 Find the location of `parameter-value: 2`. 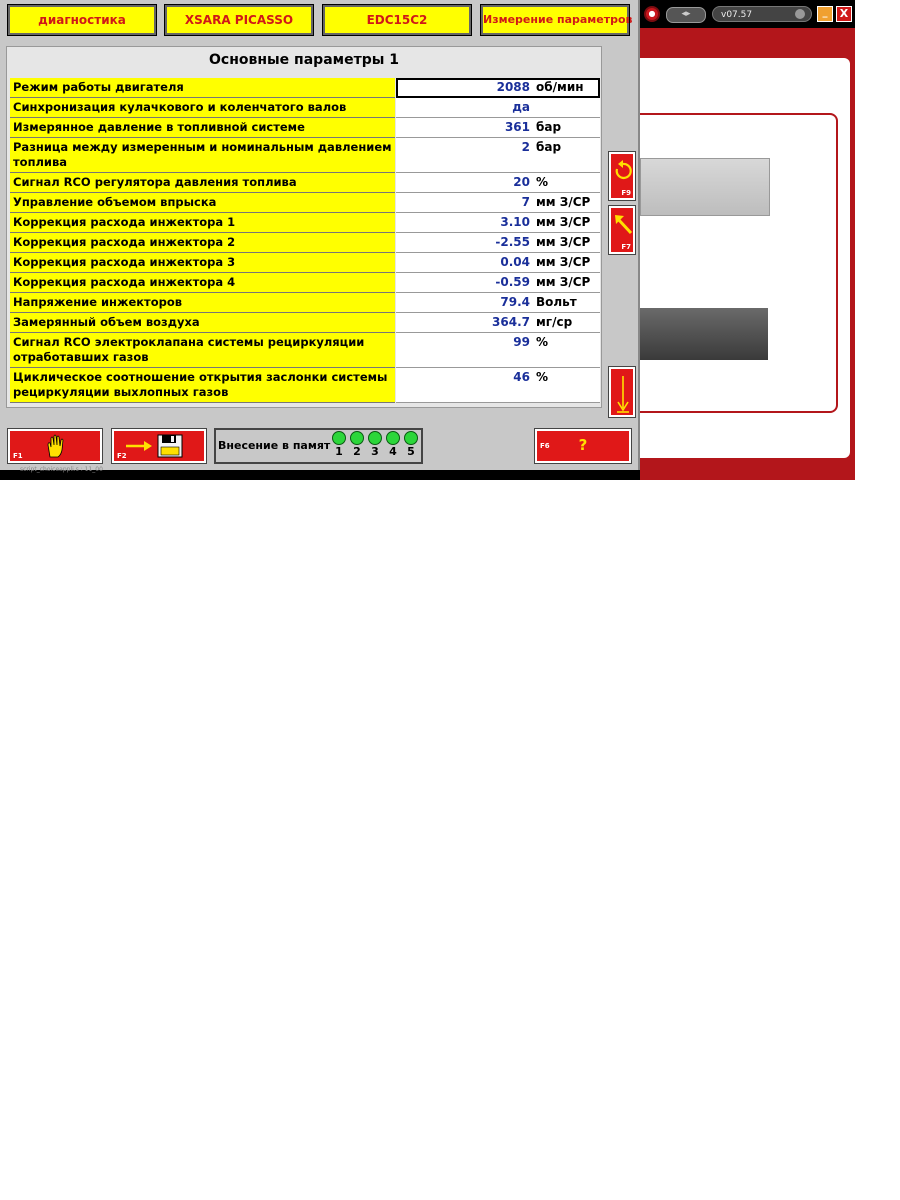

parameter-value: 2 is located at coordinates (525, 147).